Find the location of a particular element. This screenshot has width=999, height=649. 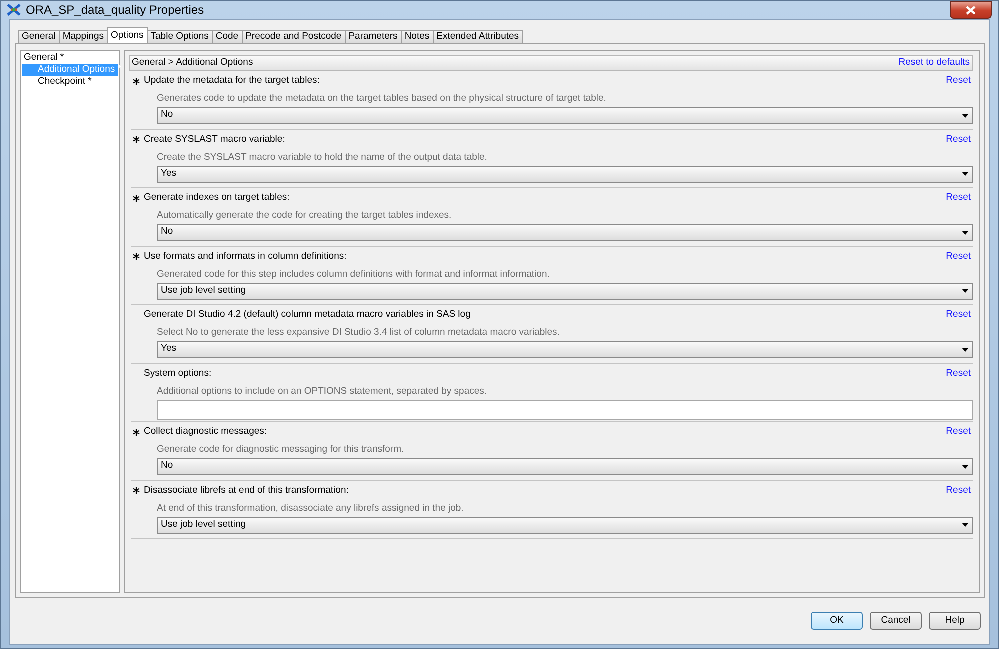

option-label: Create SYSLAST macro variable: is located at coordinates (215, 139).